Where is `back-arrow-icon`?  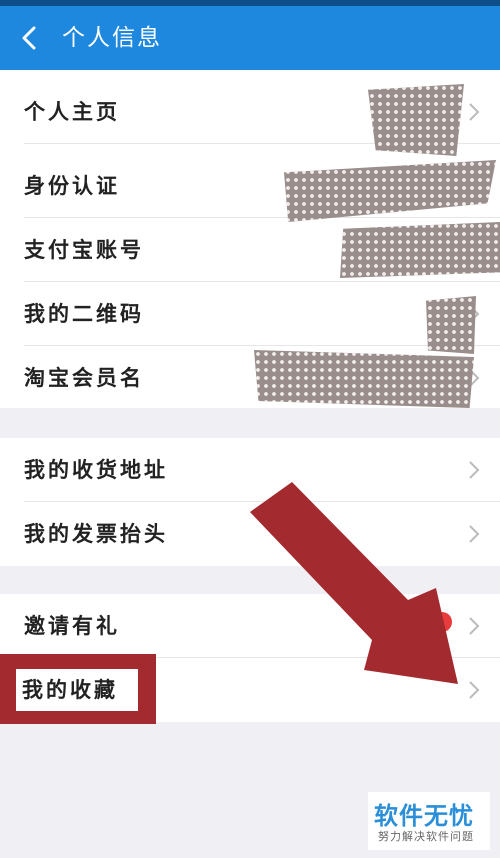 back-arrow-icon is located at coordinates (30, 38).